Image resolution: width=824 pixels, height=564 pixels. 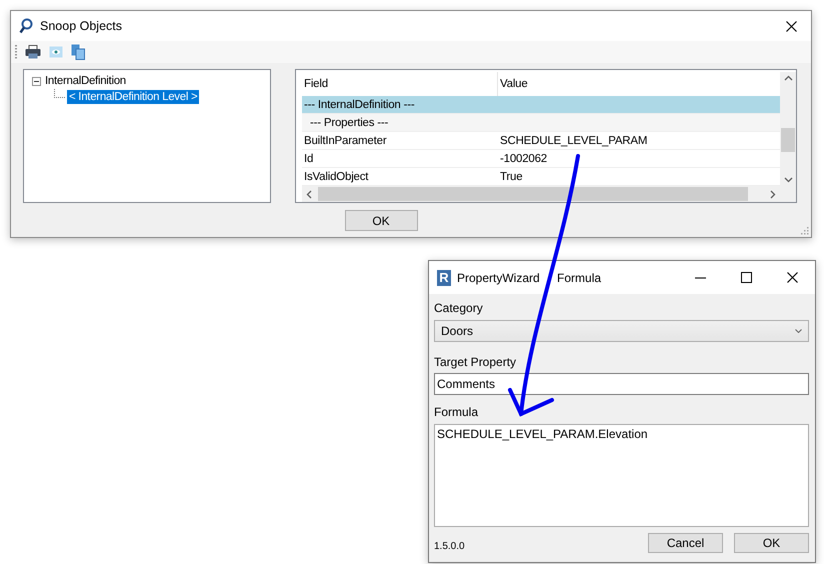 I want to click on target-property-field: Comments, so click(x=621, y=384).